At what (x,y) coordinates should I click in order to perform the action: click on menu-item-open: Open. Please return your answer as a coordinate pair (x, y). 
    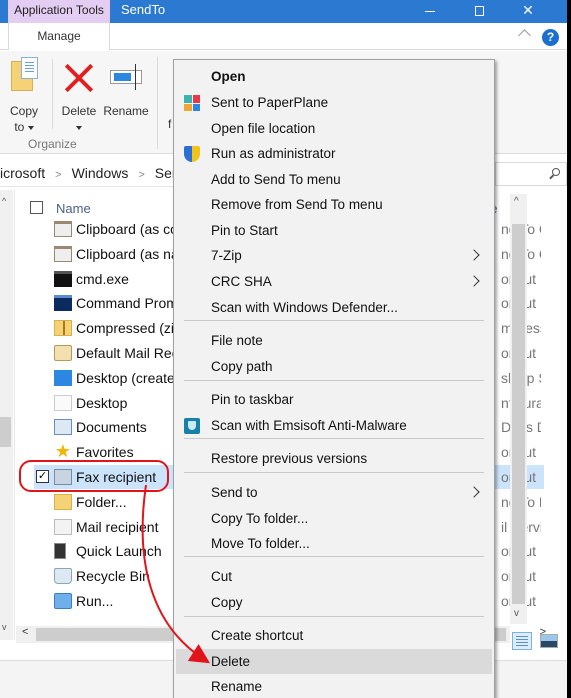
    Looking at the image, I should click on (334, 76).